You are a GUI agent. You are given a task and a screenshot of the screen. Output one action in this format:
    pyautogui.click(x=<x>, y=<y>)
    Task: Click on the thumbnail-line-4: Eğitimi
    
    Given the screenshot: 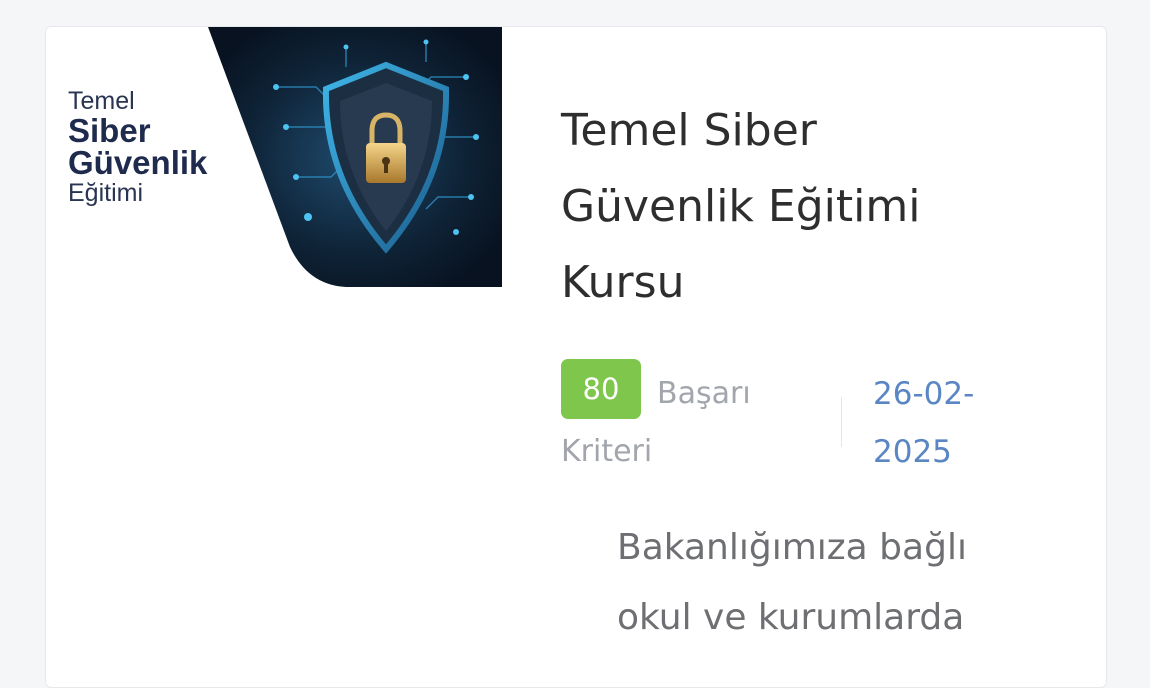 What is the action you would take?
    pyautogui.click(x=106, y=193)
    